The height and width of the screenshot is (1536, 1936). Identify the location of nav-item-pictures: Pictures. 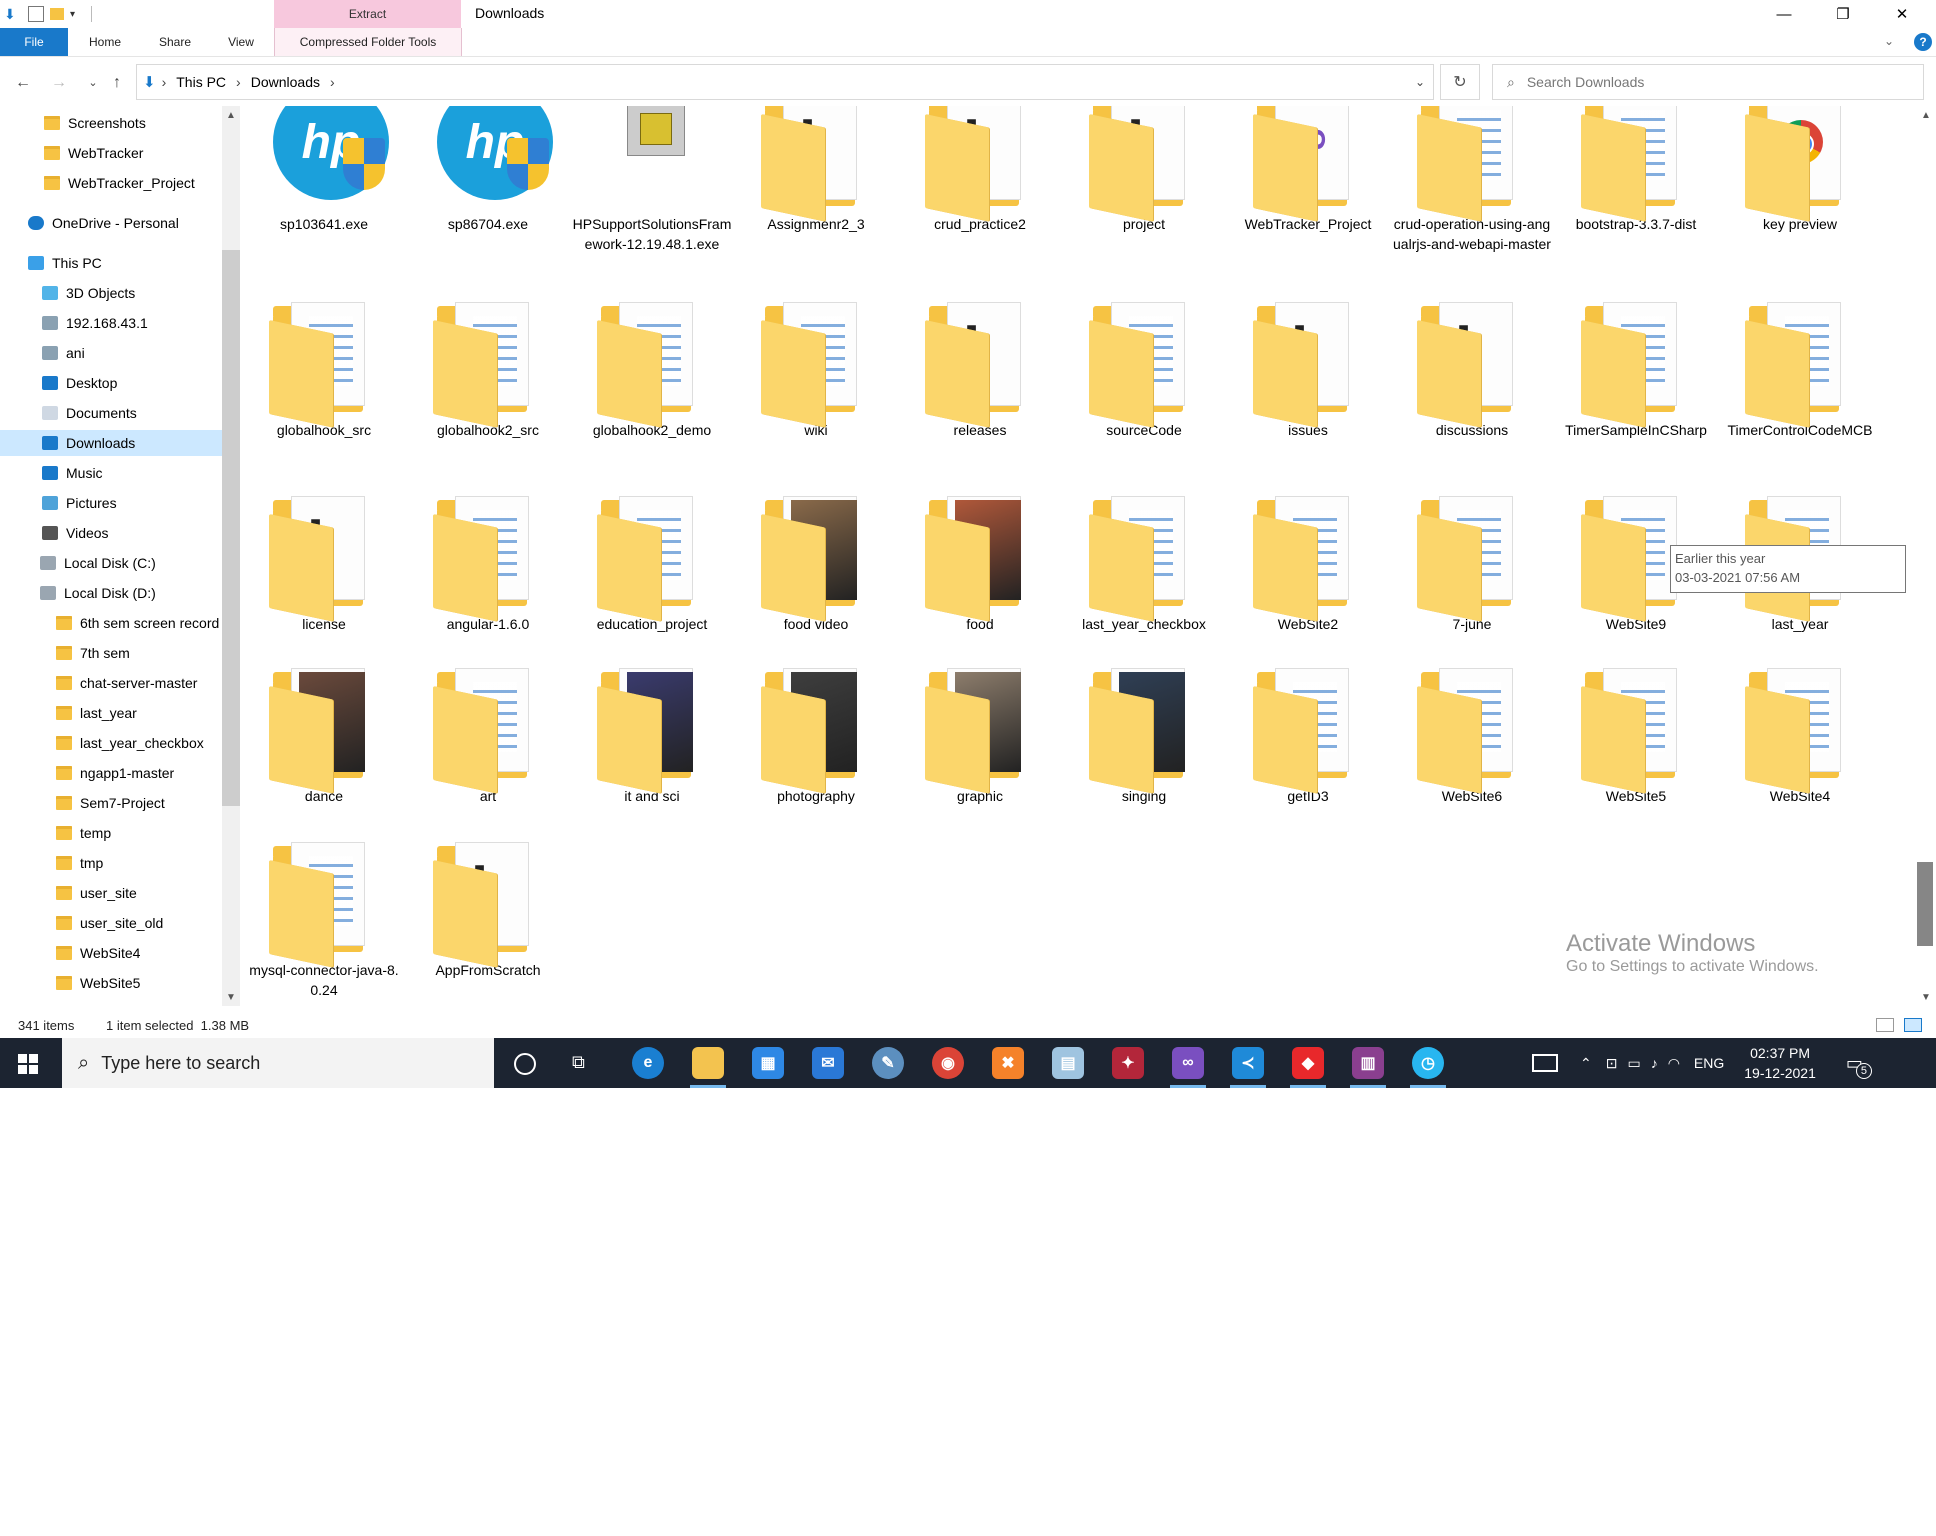
(79, 503).